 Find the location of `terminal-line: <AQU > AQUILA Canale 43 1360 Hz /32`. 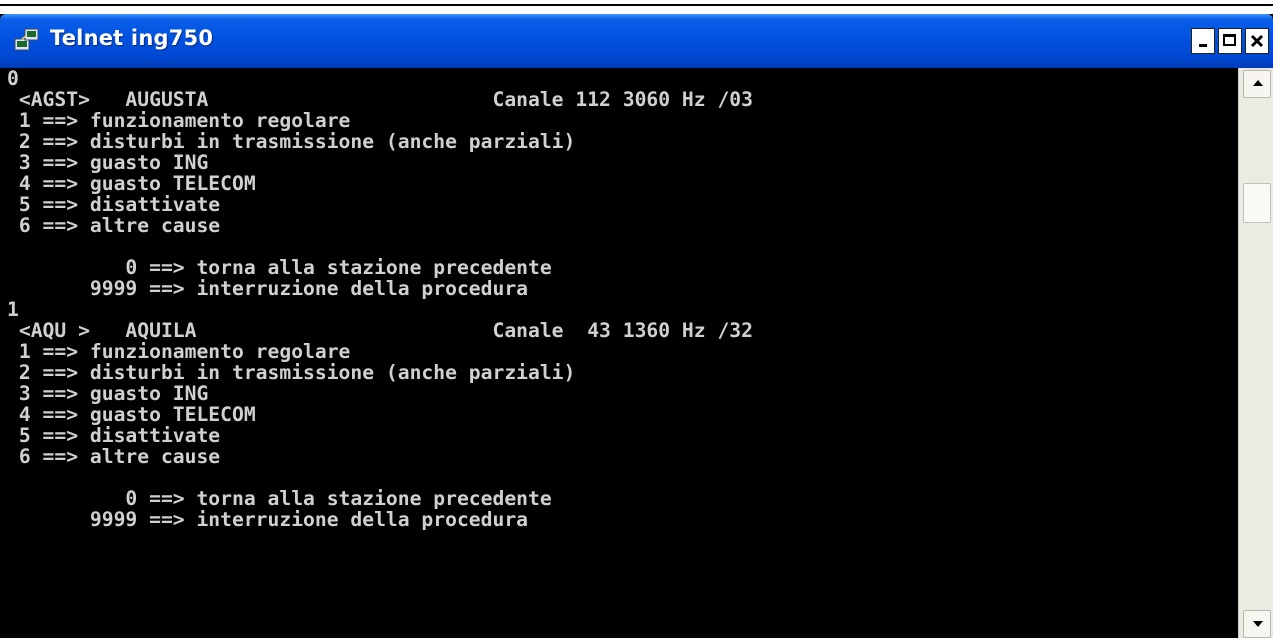

terminal-line: <AQU > AQUILA Canale 43 1360 Hz /32 is located at coordinates (380, 330).